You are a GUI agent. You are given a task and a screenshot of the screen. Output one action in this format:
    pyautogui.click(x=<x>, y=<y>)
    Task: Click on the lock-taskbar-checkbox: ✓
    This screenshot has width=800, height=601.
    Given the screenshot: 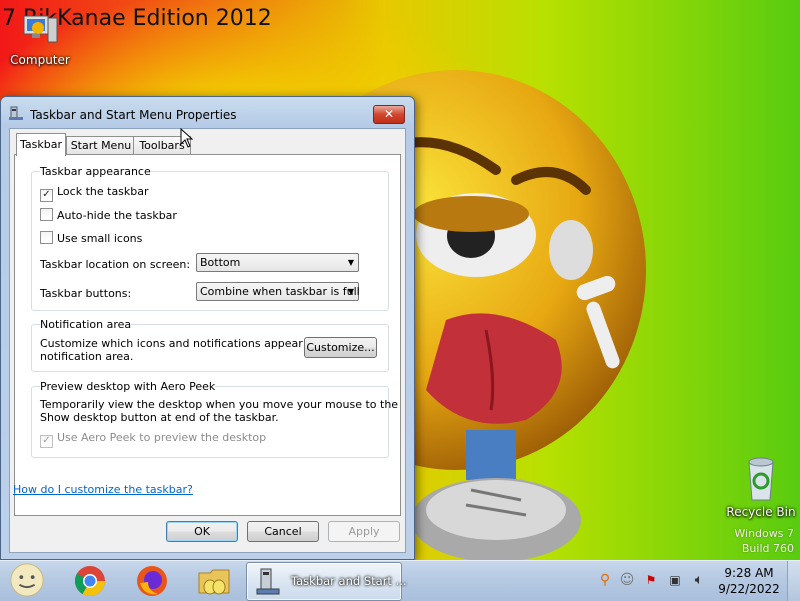 What is the action you would take?
    pyautogui.click(x=46, y=195)
    